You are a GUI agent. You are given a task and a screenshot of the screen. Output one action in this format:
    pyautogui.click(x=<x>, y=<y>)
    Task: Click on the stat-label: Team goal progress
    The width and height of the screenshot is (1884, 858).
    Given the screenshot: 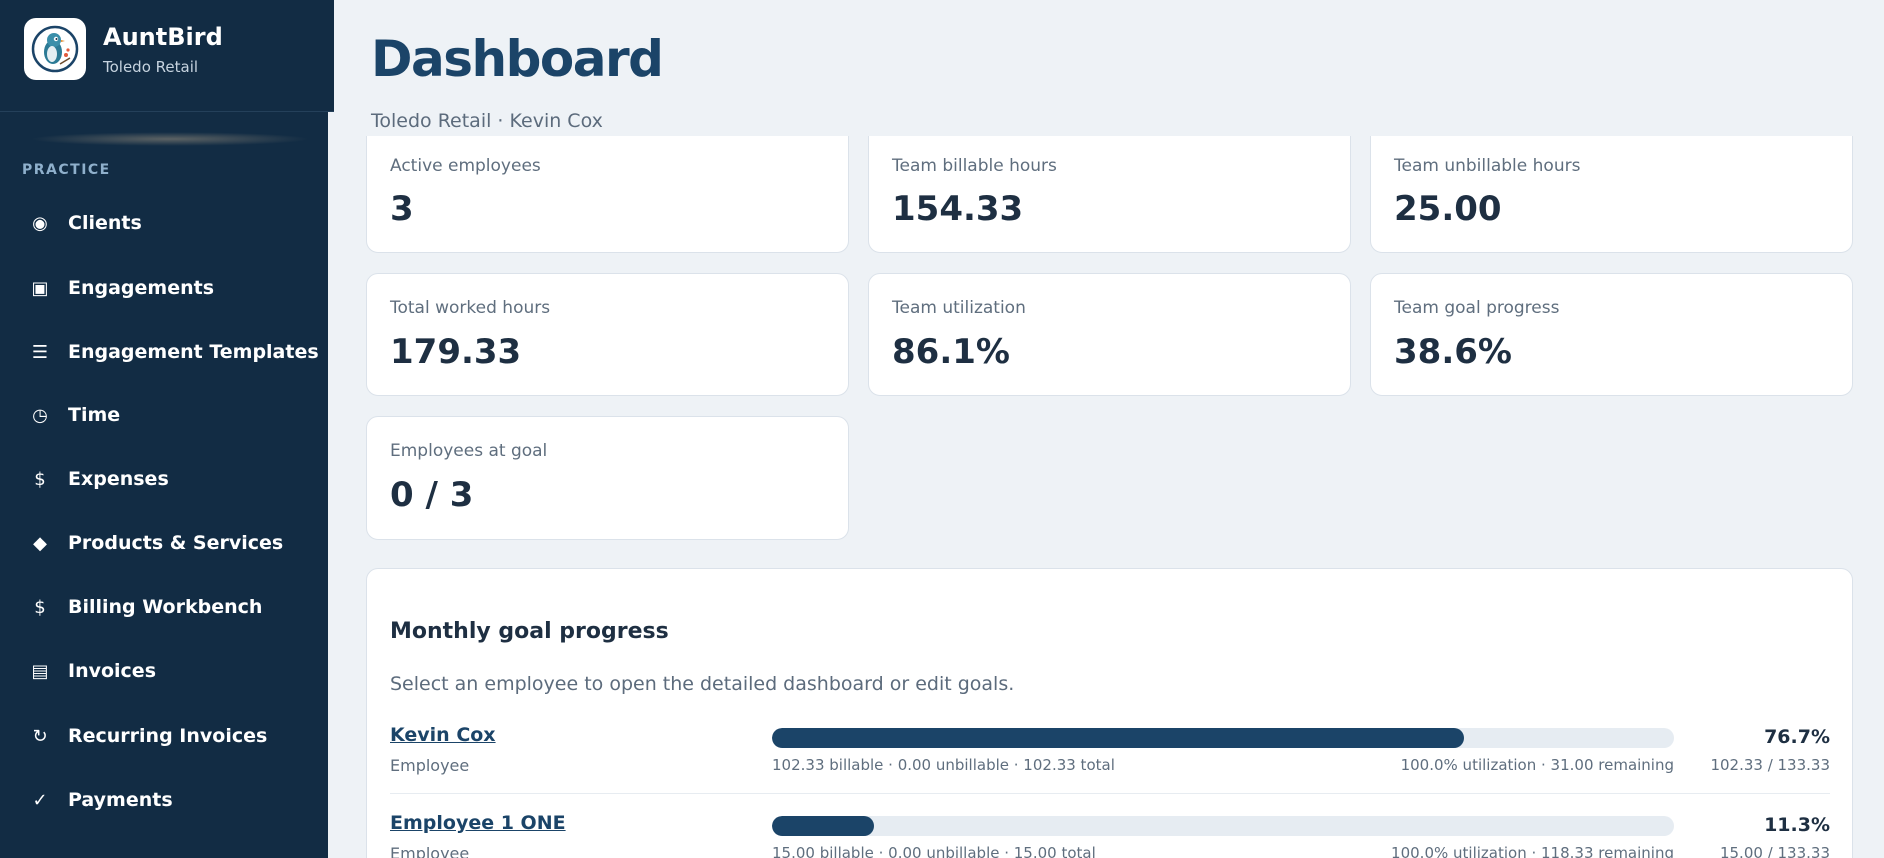 What is the action you would take?
    pyautogui.click(x=1477, y=308)
    